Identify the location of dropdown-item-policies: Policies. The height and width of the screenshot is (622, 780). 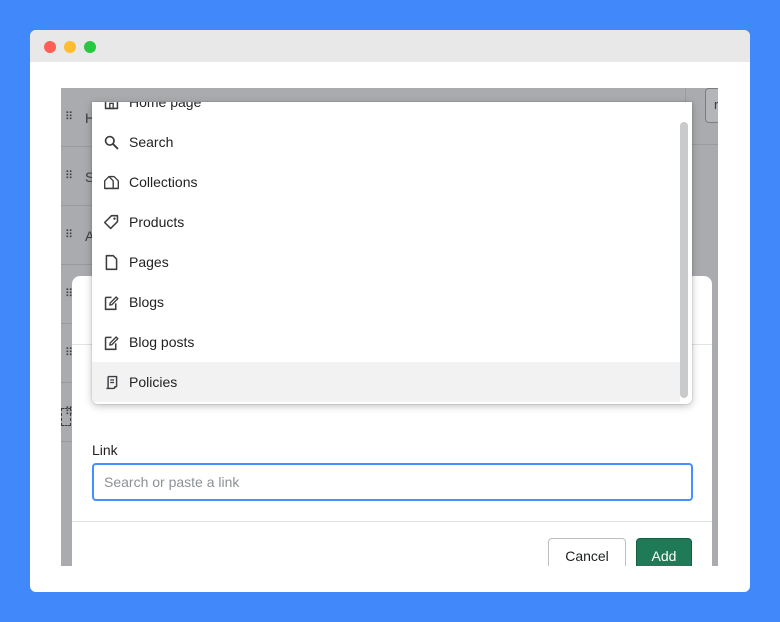
(386, 382).